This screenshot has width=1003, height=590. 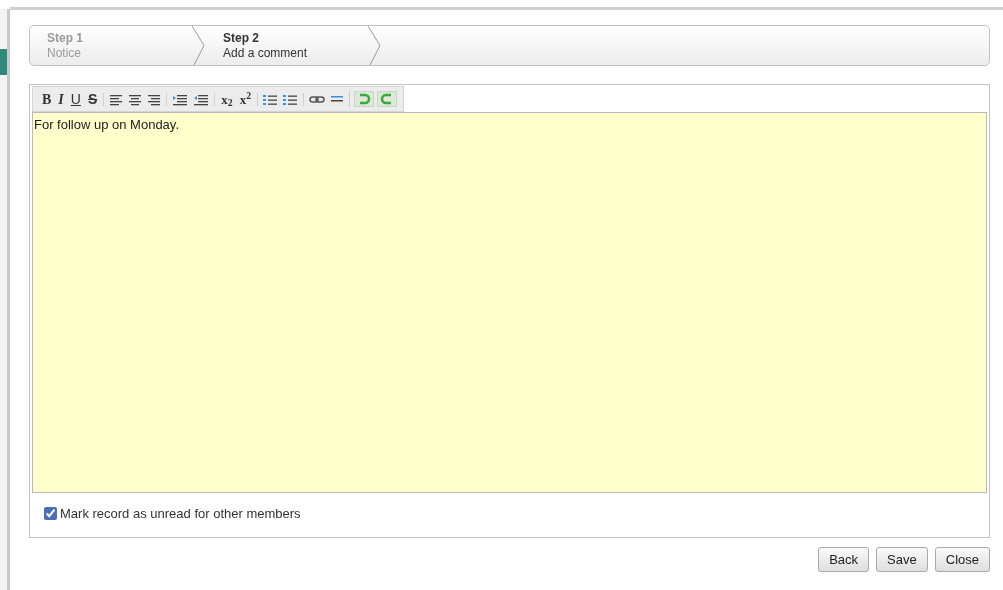 I want to click on strikethrough-button: S, so click(x=92, y=99).